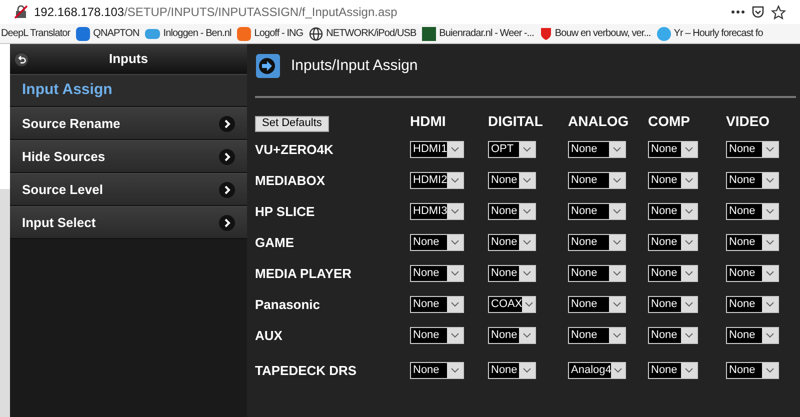 This screenshot has height=417, width=800. I want to click on more-icon, so click(738, 12).